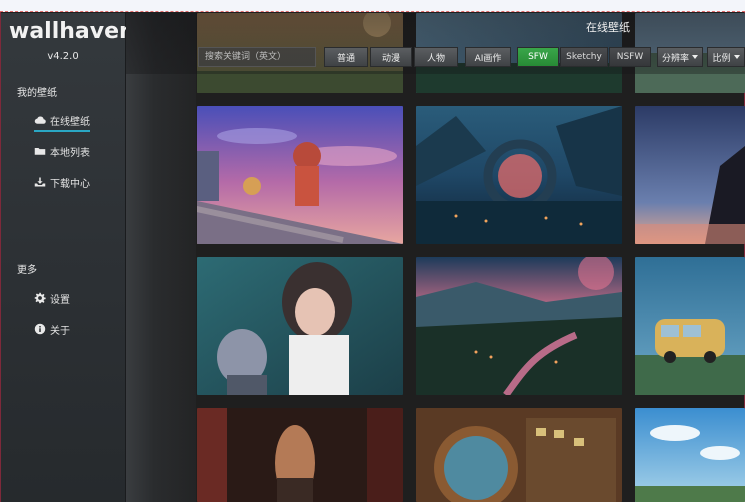 The width and height of the screenshot is (745, 502). I want to click on sidebar-item-online-wallpapers: 在线壁纸, so click(62, 121).